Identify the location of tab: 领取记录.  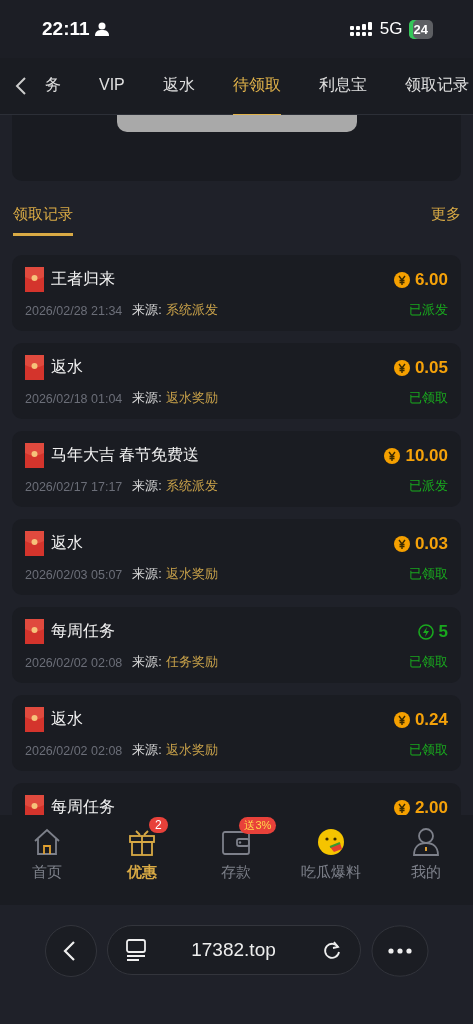
(436, 86).